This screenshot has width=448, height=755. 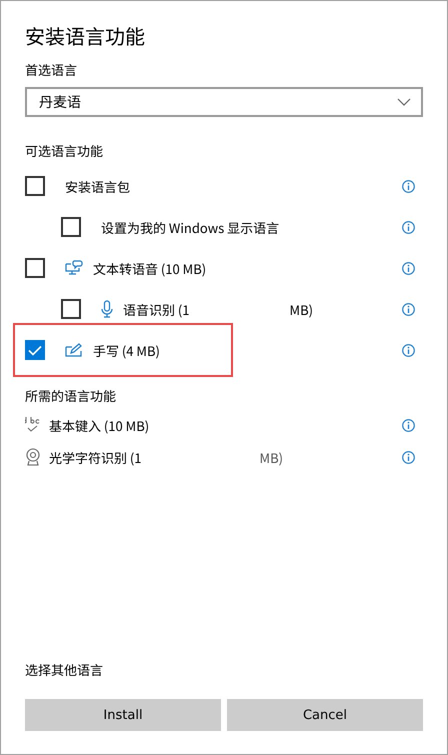 What do you see at coordinates (64, 150) in the screenshot?
I see `section-heading: 可选语言功能` at bounding box center [64, 150].